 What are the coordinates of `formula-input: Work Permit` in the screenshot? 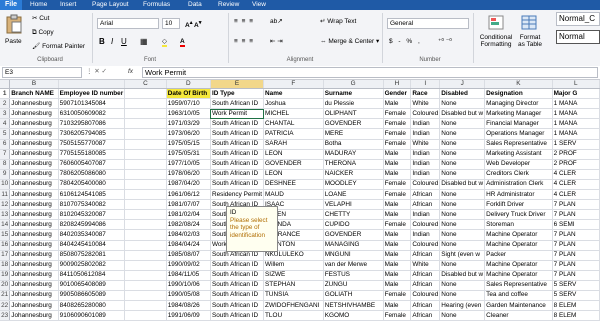 It's located at (370, 72).